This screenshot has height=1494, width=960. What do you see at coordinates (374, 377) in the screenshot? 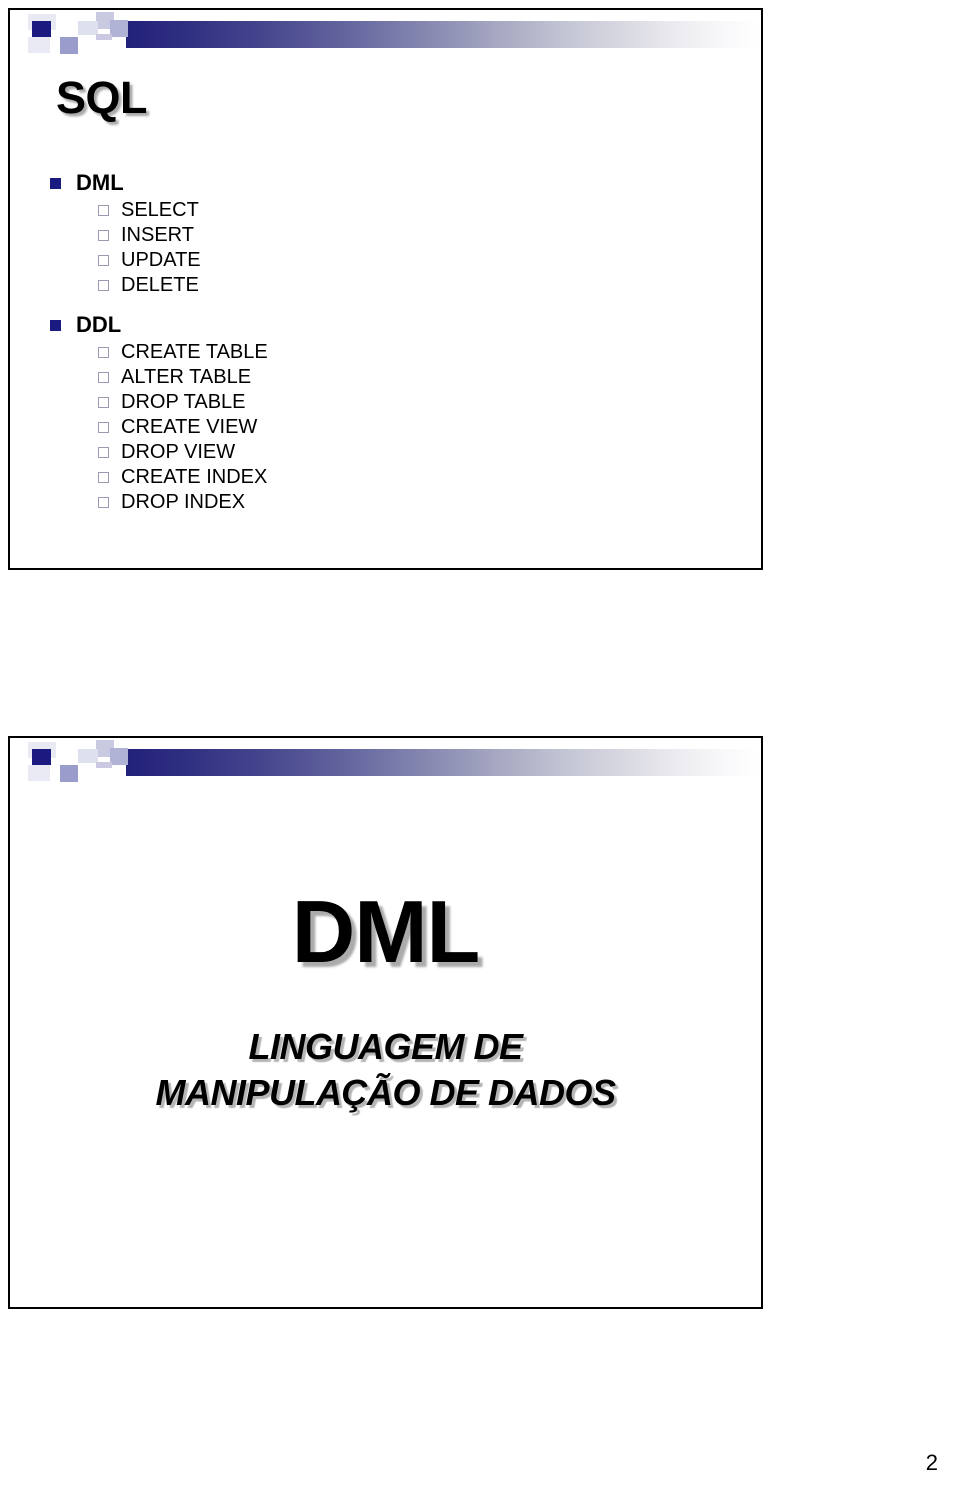
I see `list-item: ALTER TABLE` at bounding box center [374, 377].